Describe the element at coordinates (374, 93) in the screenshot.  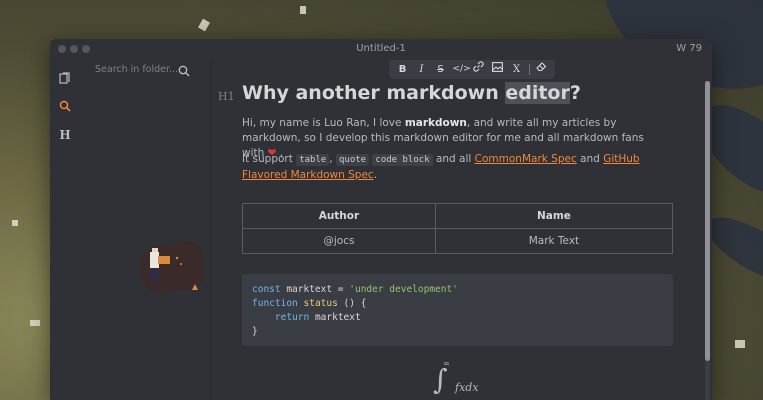
I see `heading-text: Why another markdown` at that location.